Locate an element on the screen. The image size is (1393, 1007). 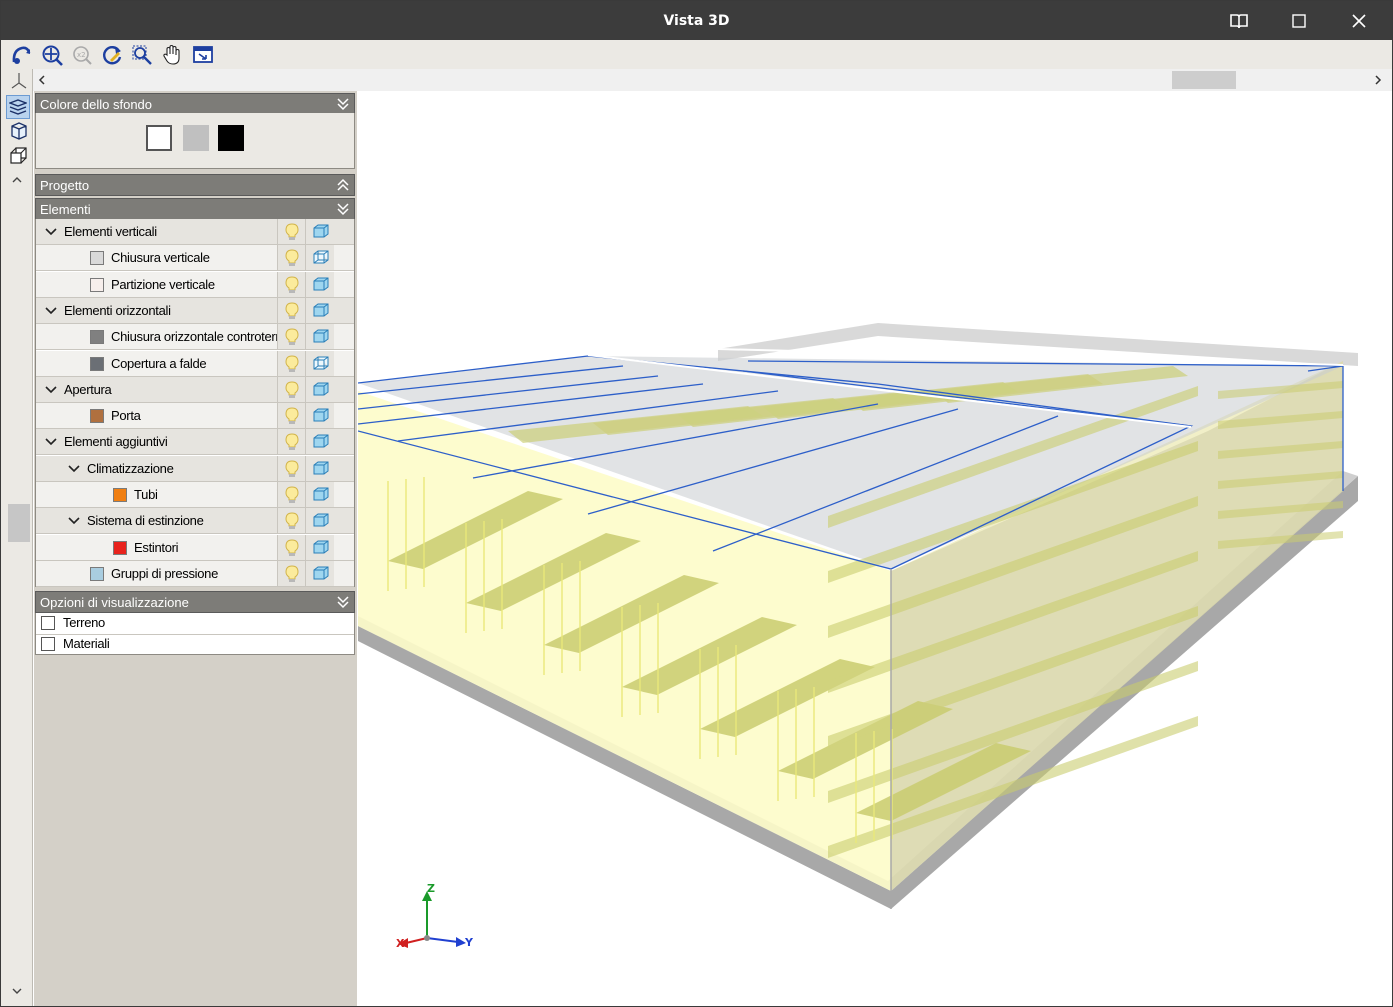
tree-row: Tubi is located at coordinates (195, 495).